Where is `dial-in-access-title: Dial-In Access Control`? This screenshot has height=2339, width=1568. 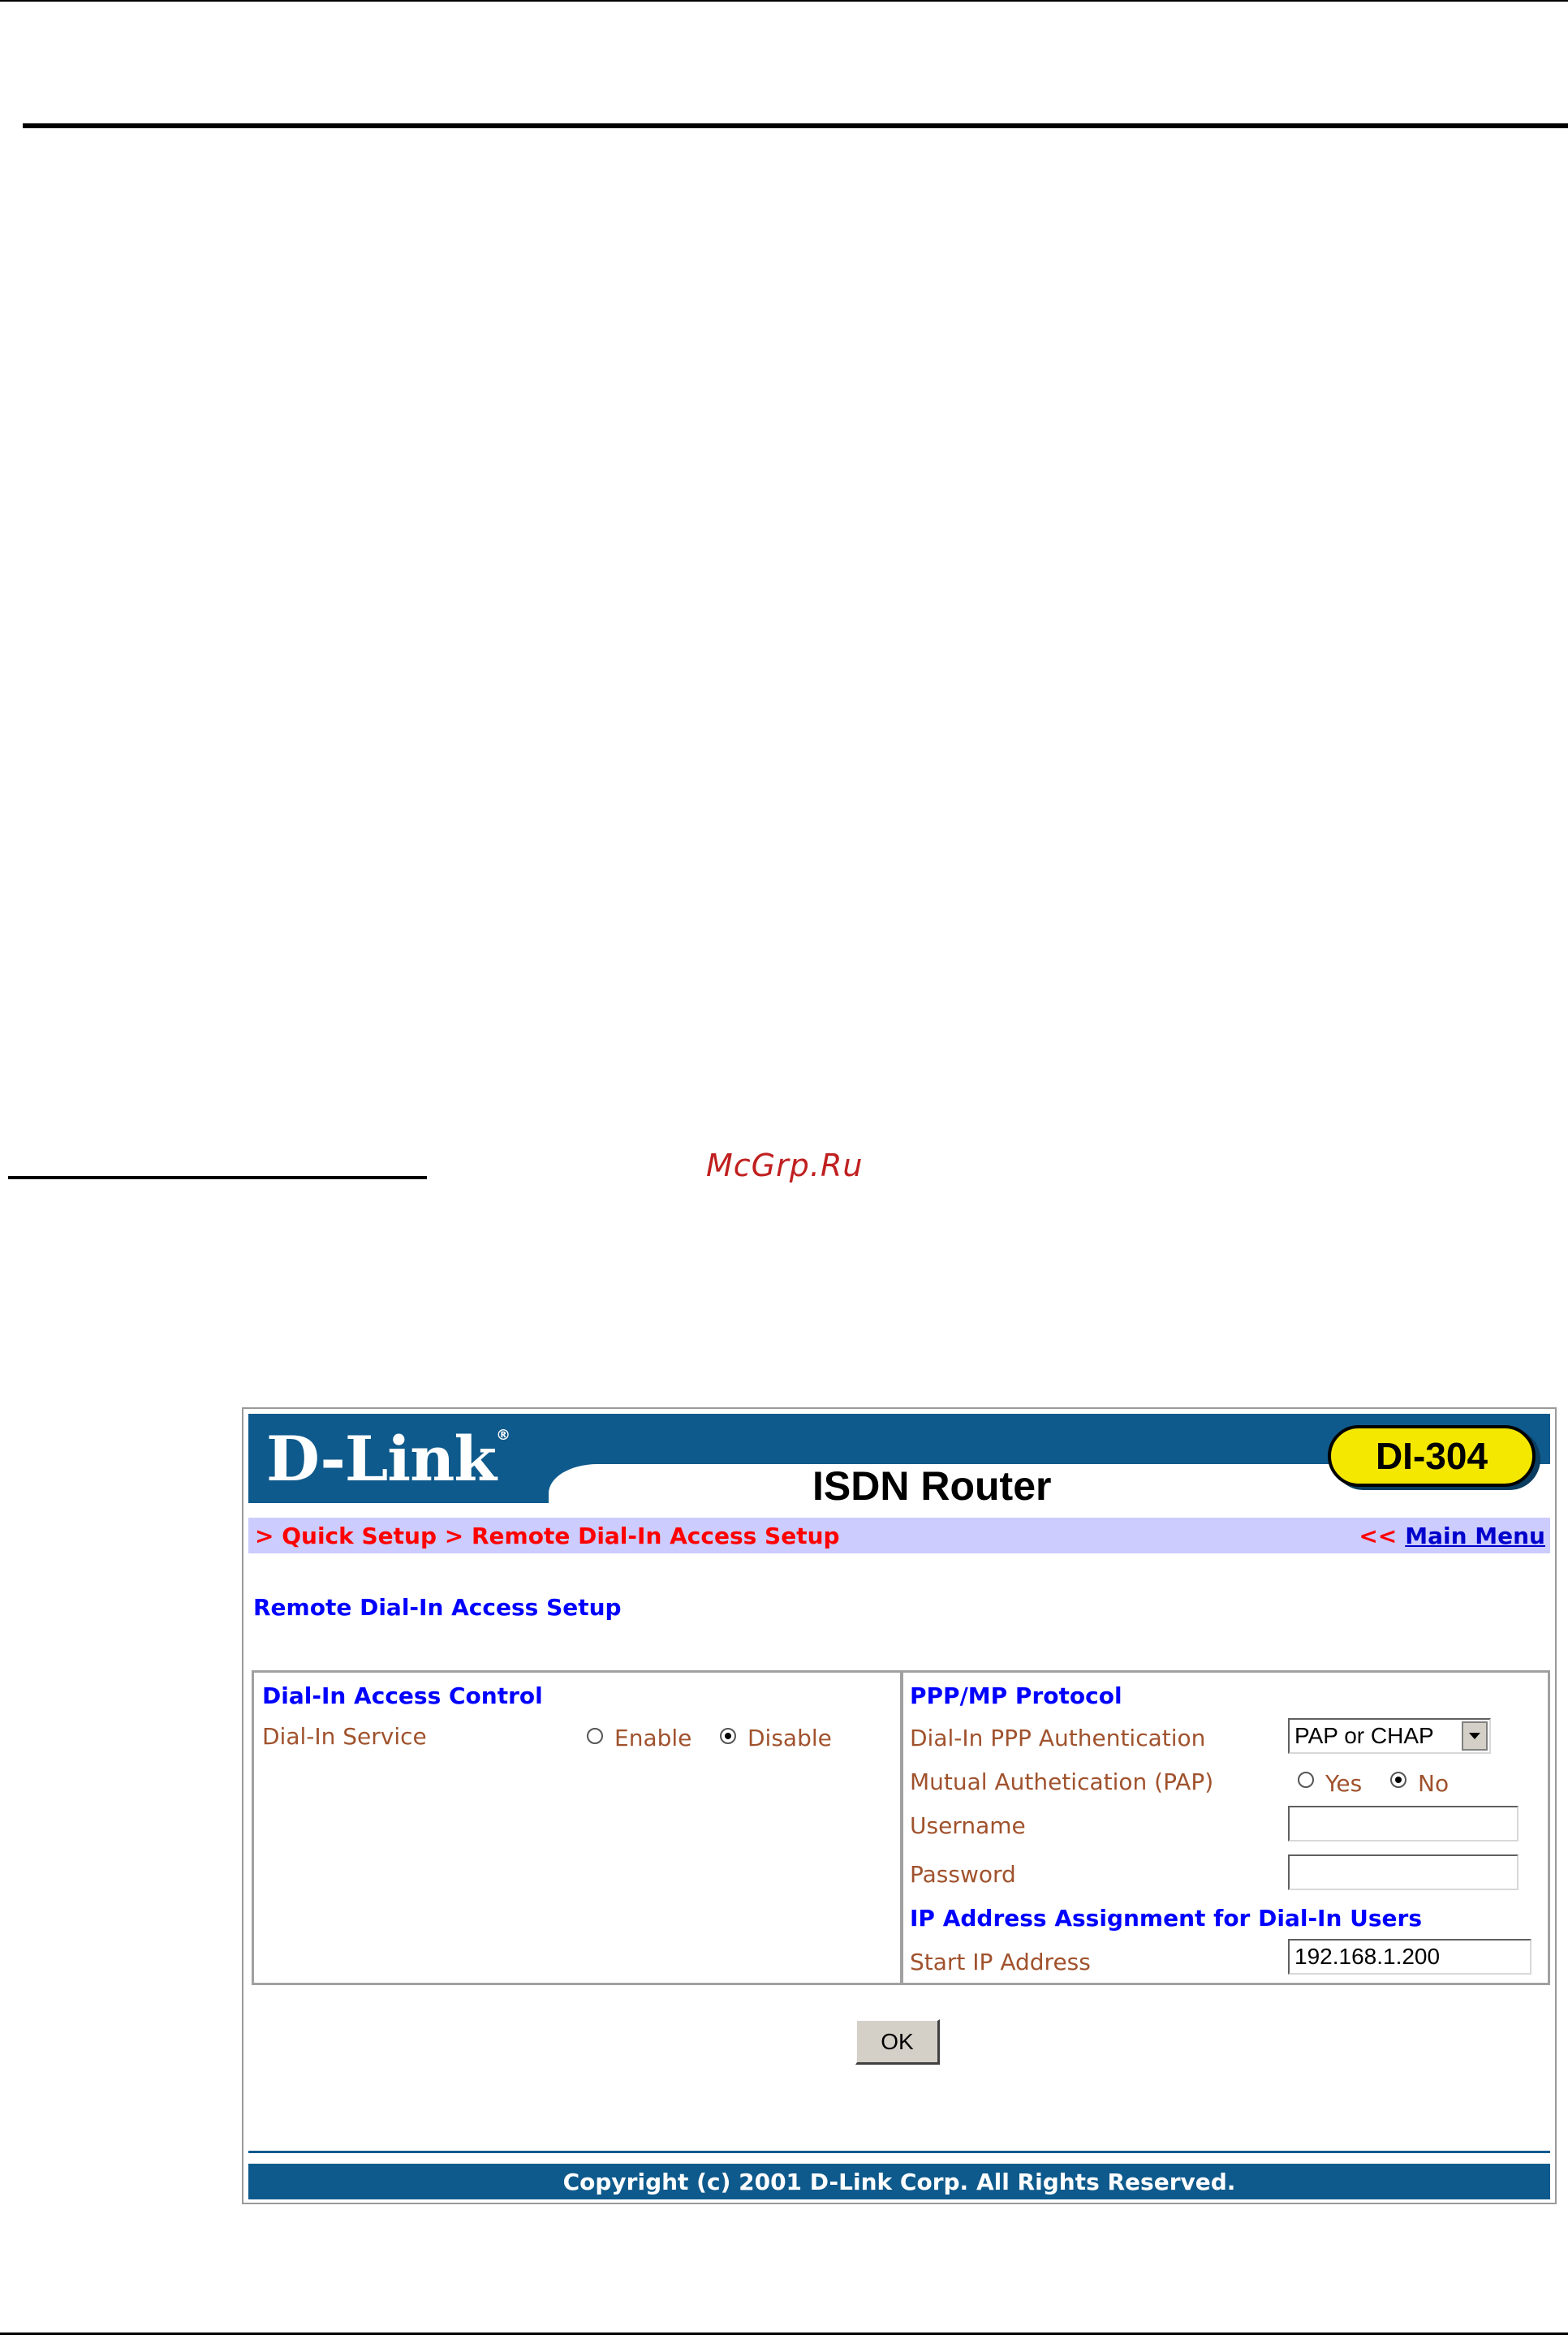
dial-in-access-title: Dial-In Access Control is located at coordinates (402, 1696).